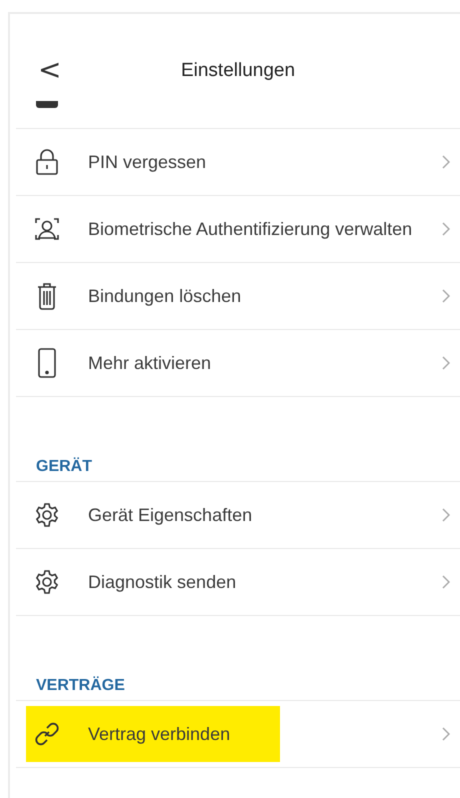 Image resolution: width=460 pixels, height=798 pixels. Describe the element at coordinates (80, 686) in the screenshot. I see `section-heading: VERTRÄGE` at that location.